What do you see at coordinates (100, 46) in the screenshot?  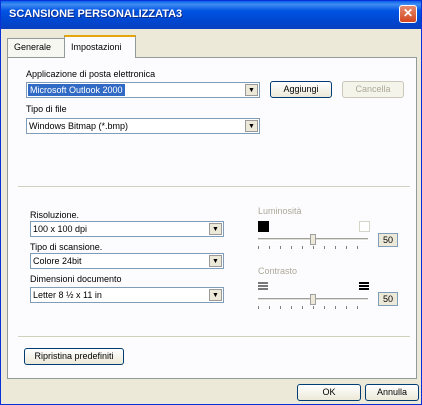 I see `tab-impostazioni: Impostazioni` at bounding box center [100, 46].